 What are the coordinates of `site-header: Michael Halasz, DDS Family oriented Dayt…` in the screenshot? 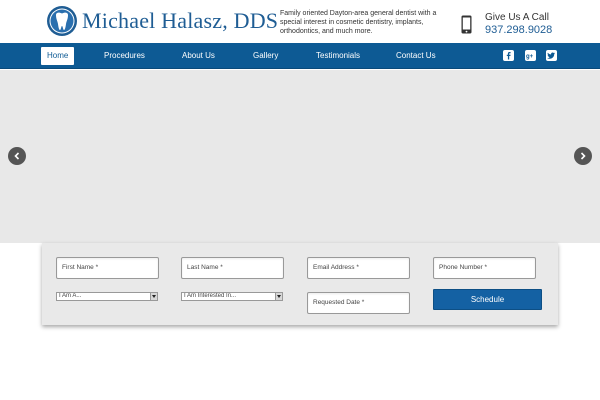 It's located at (300, 21).